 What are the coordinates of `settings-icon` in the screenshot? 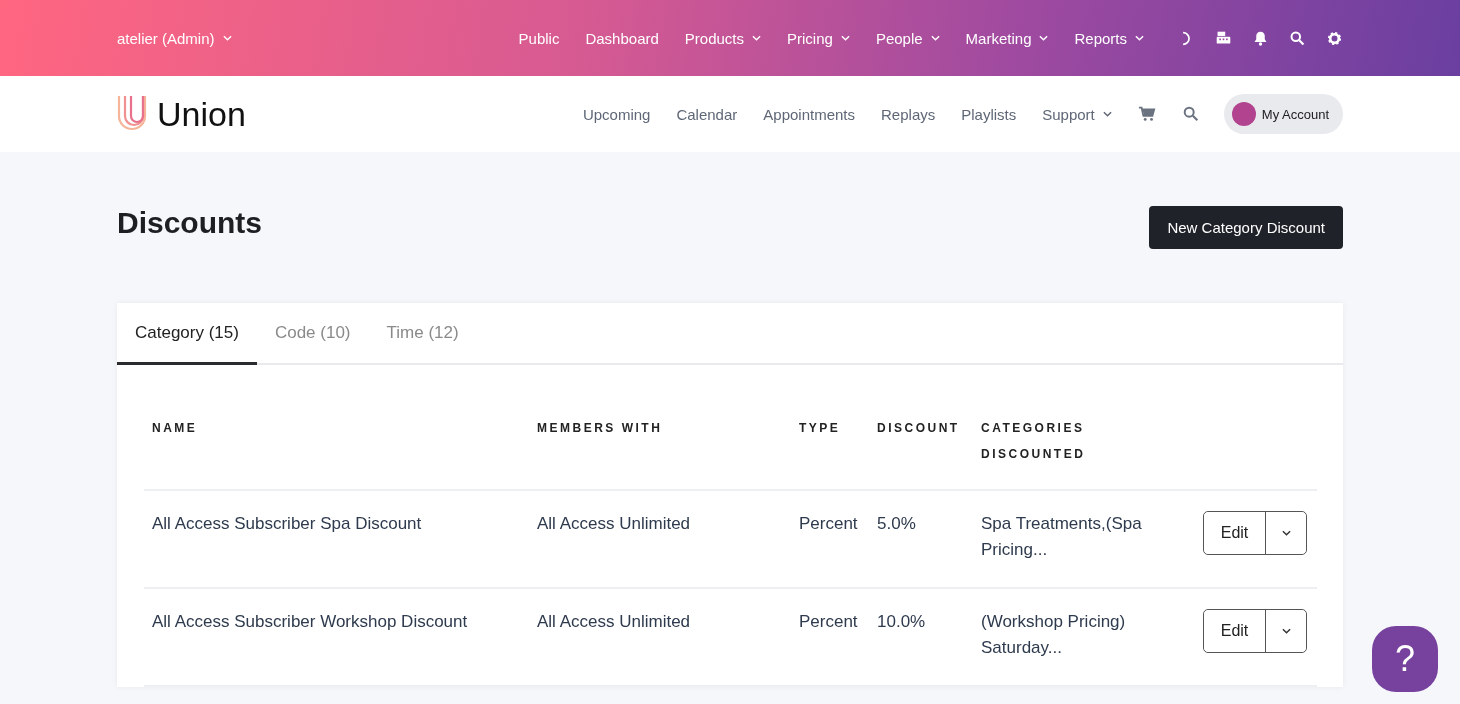 It's located at (1334, 38).